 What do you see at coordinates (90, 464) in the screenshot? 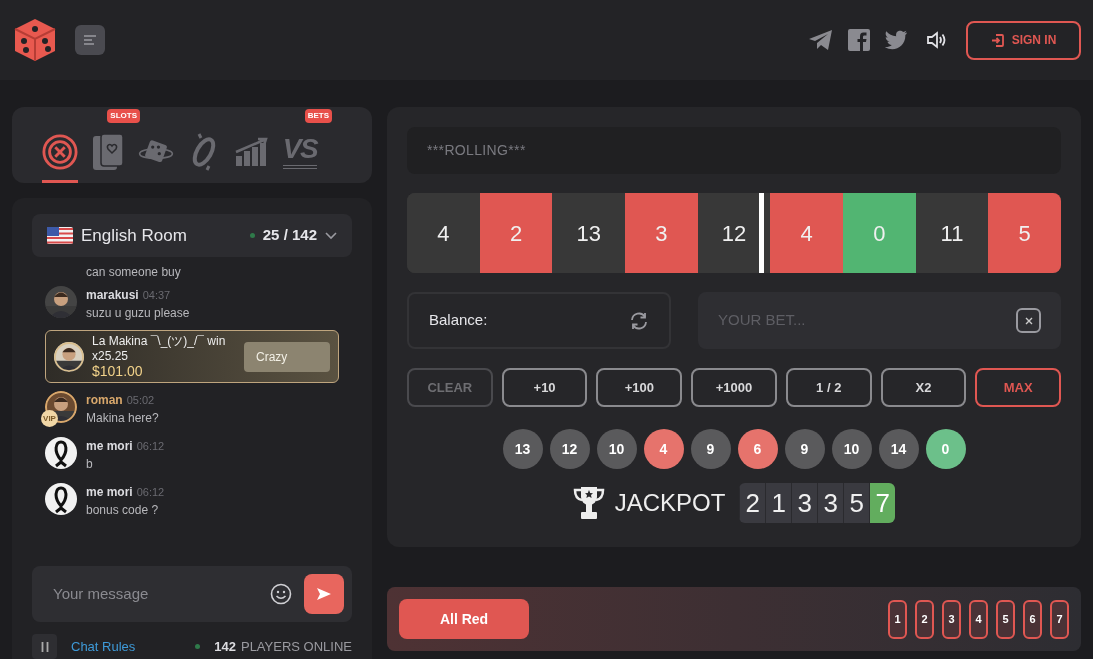
I see `message-text: b` at bounding box center [90, 464].